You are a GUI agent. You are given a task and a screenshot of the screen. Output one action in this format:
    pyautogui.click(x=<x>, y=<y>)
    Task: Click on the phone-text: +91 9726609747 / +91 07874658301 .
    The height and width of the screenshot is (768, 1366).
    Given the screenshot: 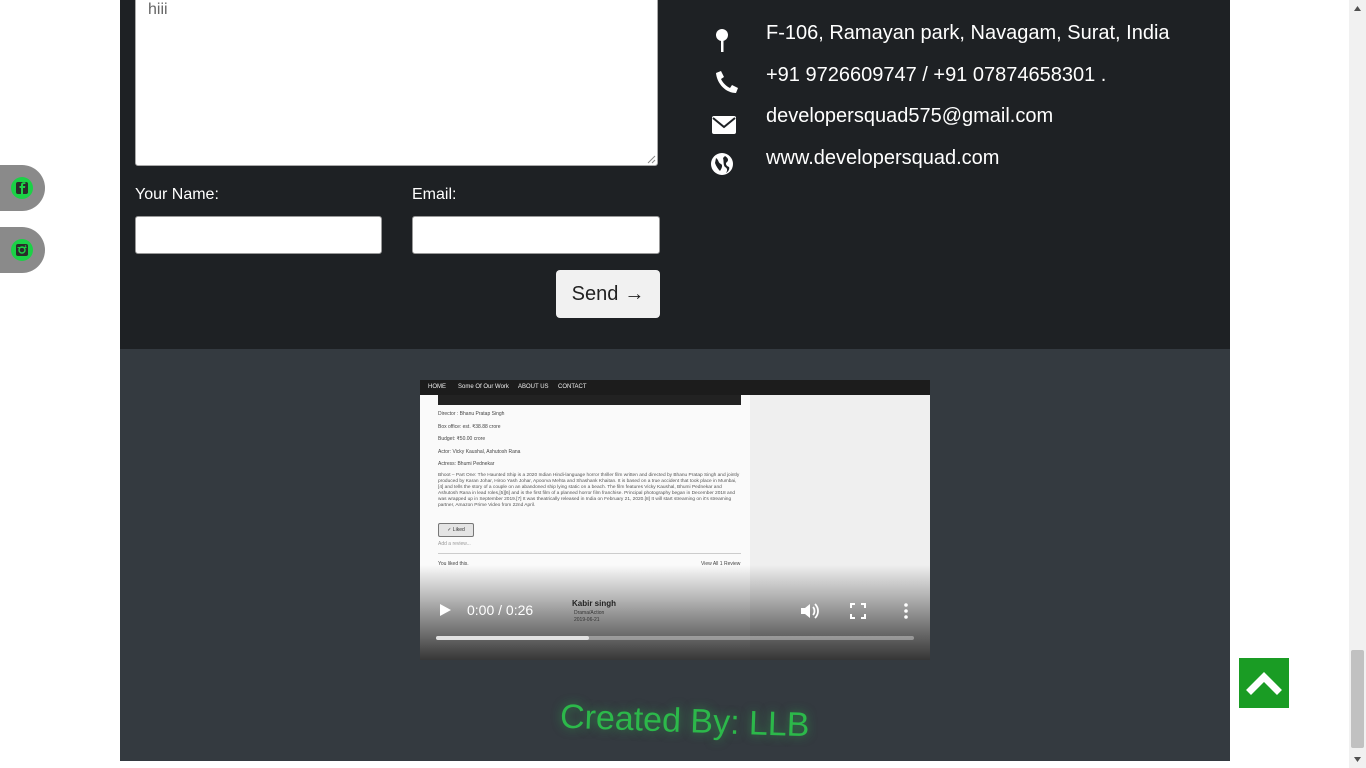 What is the action you would take?
    pyautogui.click(x=936, y=75)
    